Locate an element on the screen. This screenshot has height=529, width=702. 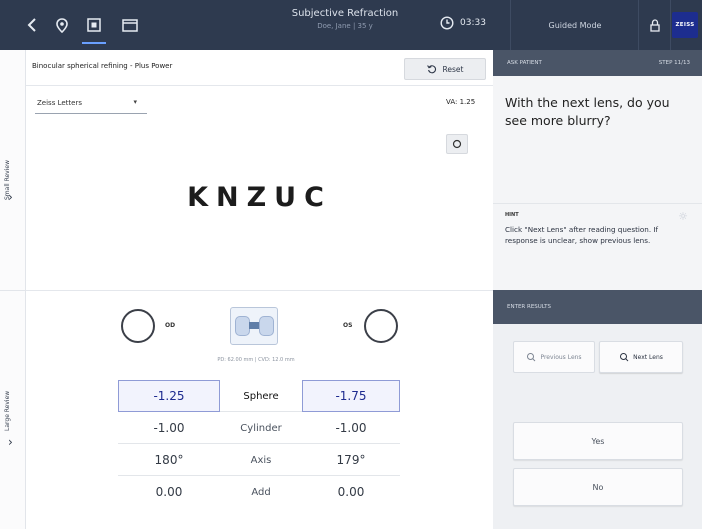
no-button: No is located at coordinates (598, 487).